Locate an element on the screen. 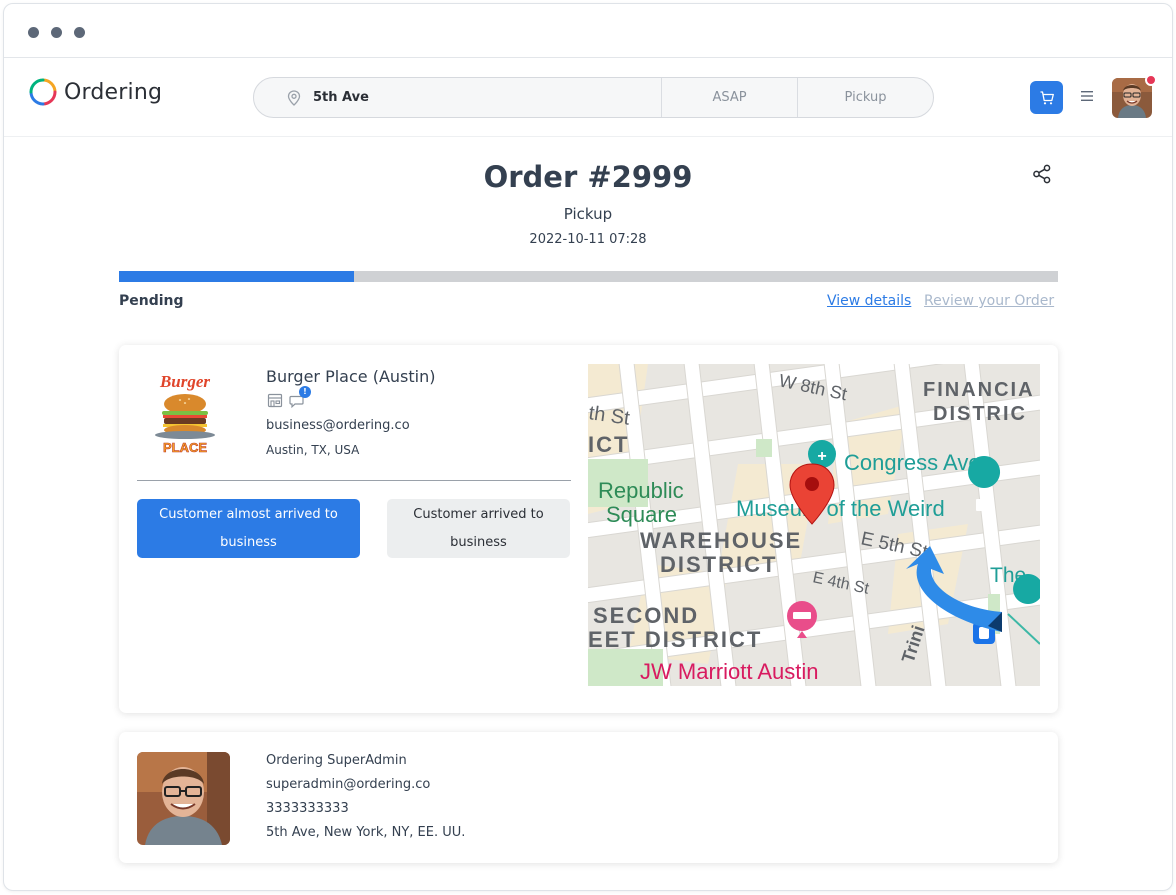  customer-almost-arrived-button: Customer almost arrived to business is located at coordinates (248, 528).